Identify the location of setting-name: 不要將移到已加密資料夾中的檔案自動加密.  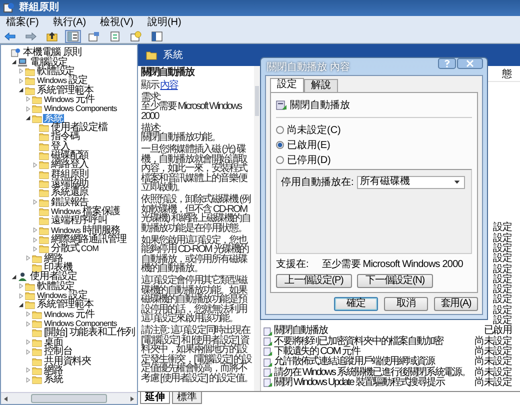
(359, 341).